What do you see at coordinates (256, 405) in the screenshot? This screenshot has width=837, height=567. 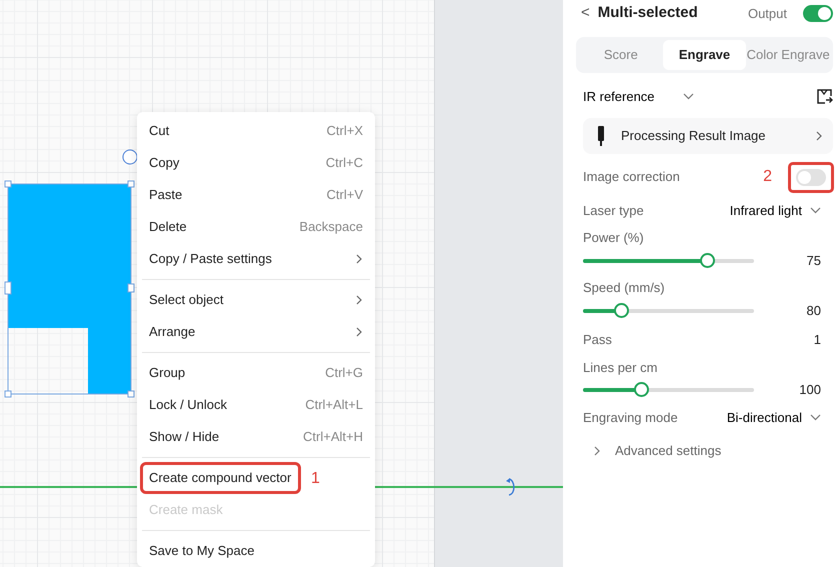 I see `menu-item: Lock / Unlock Ctrl+Alt+L` at bounding box center [256, 405].